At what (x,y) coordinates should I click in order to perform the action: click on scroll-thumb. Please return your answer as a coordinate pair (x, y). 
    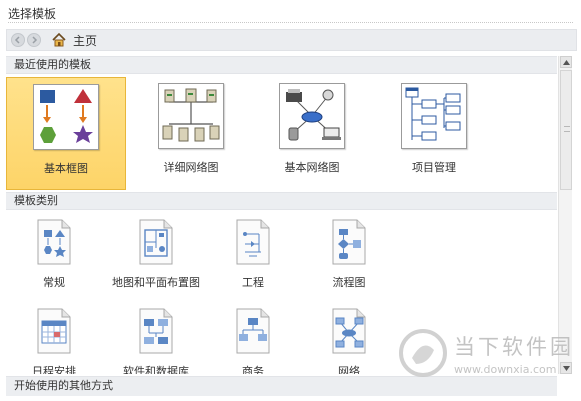
    Looking at the image, I should click on (566, 130).